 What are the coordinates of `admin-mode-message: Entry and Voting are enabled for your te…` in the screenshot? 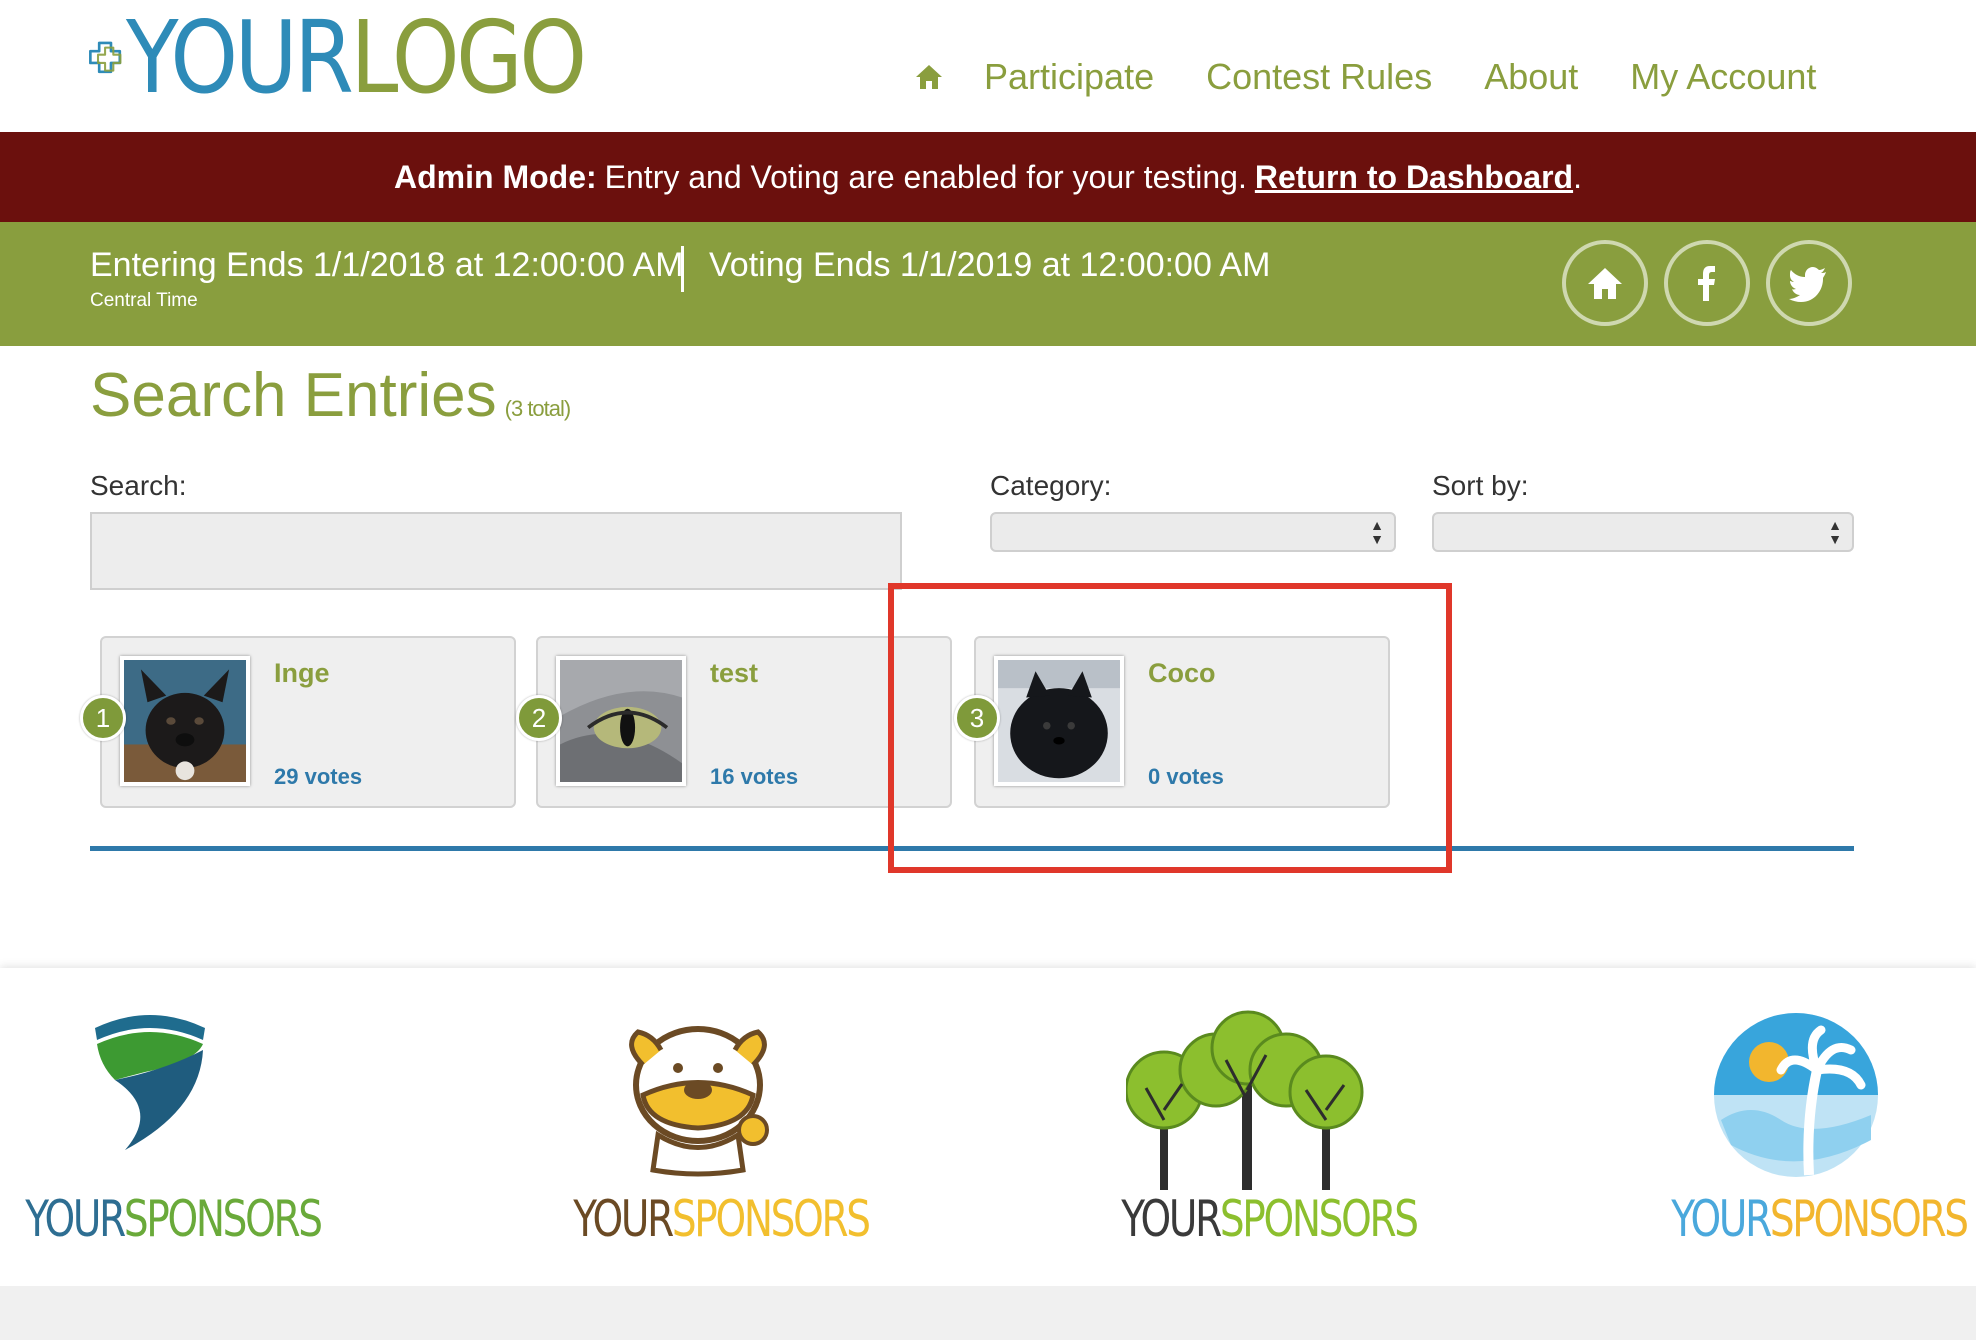 It's located at (925, 176).